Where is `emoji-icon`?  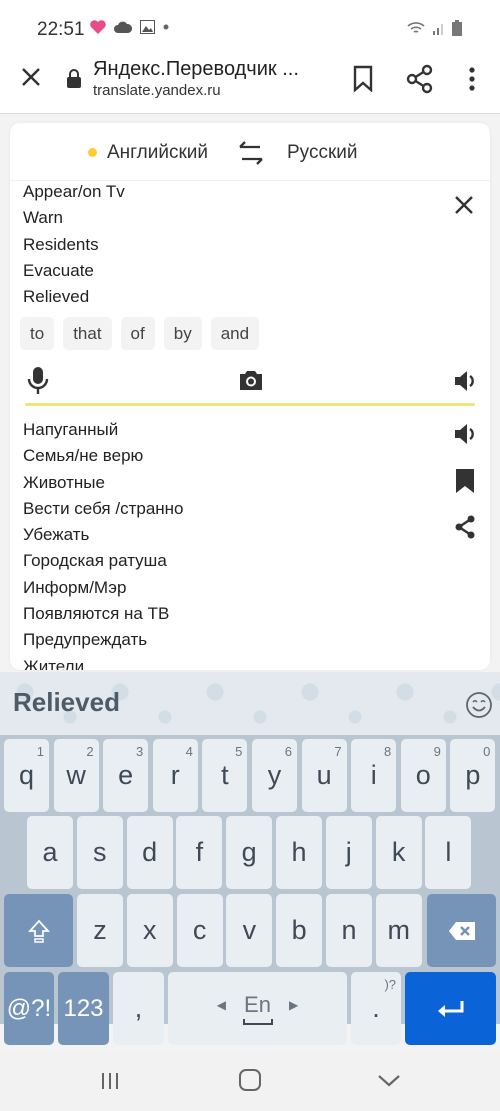 emoji-icon is located at coordinates (479, 705).